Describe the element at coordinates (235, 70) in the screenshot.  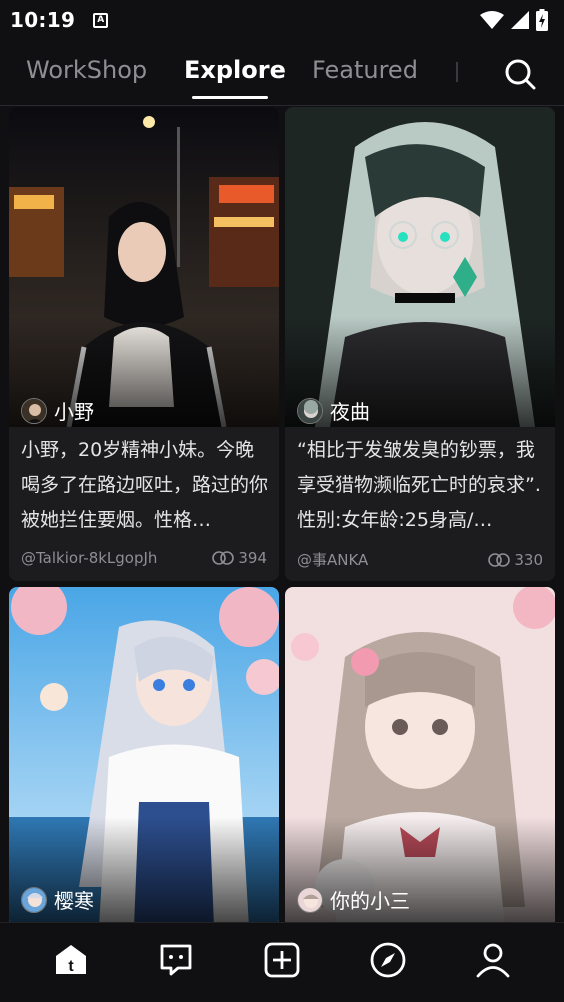
I see `tab-explore: Explore` at that location.